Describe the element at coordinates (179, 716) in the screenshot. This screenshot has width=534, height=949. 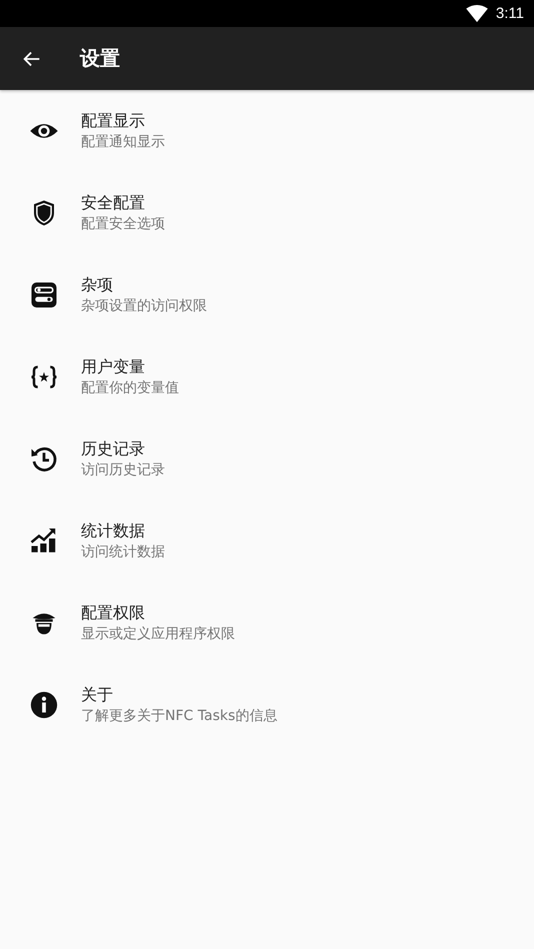
I see `item-subtitle: 了解更多关于NFC Tasks的信息` at that location.